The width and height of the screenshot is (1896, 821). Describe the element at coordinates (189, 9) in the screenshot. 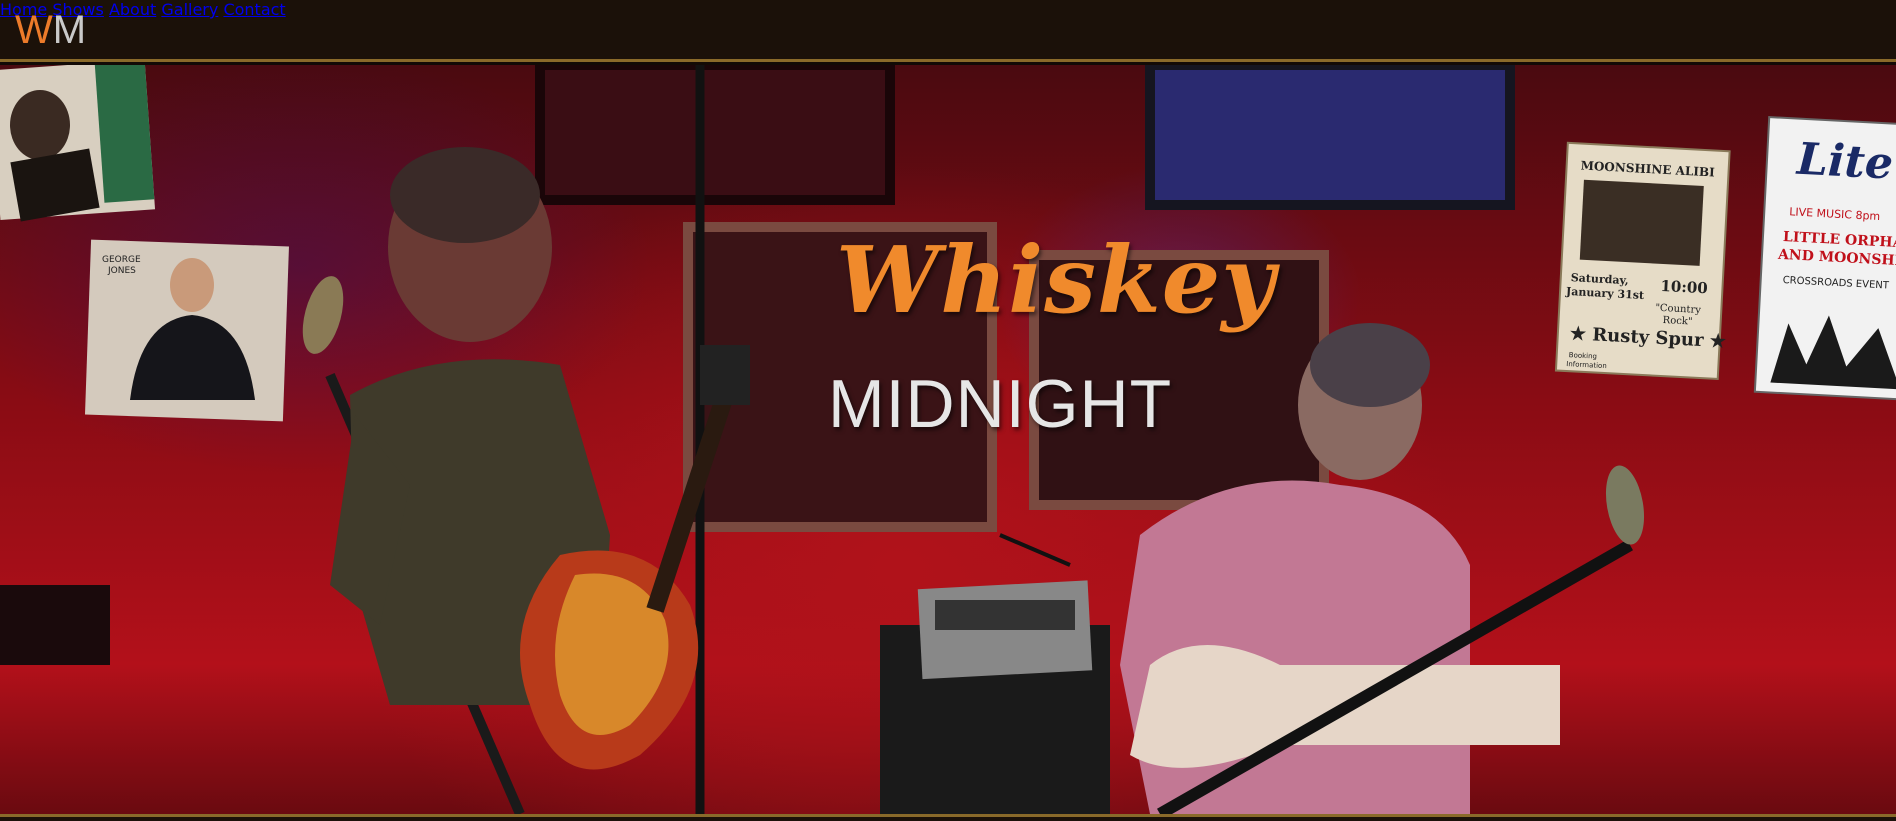

I see `nav-gallery-link: Gallery` at that location.